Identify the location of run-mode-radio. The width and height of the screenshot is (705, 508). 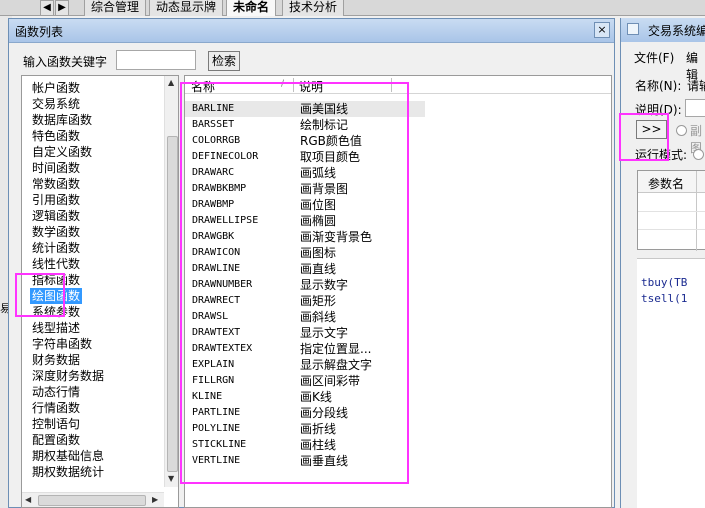
(698, 154).